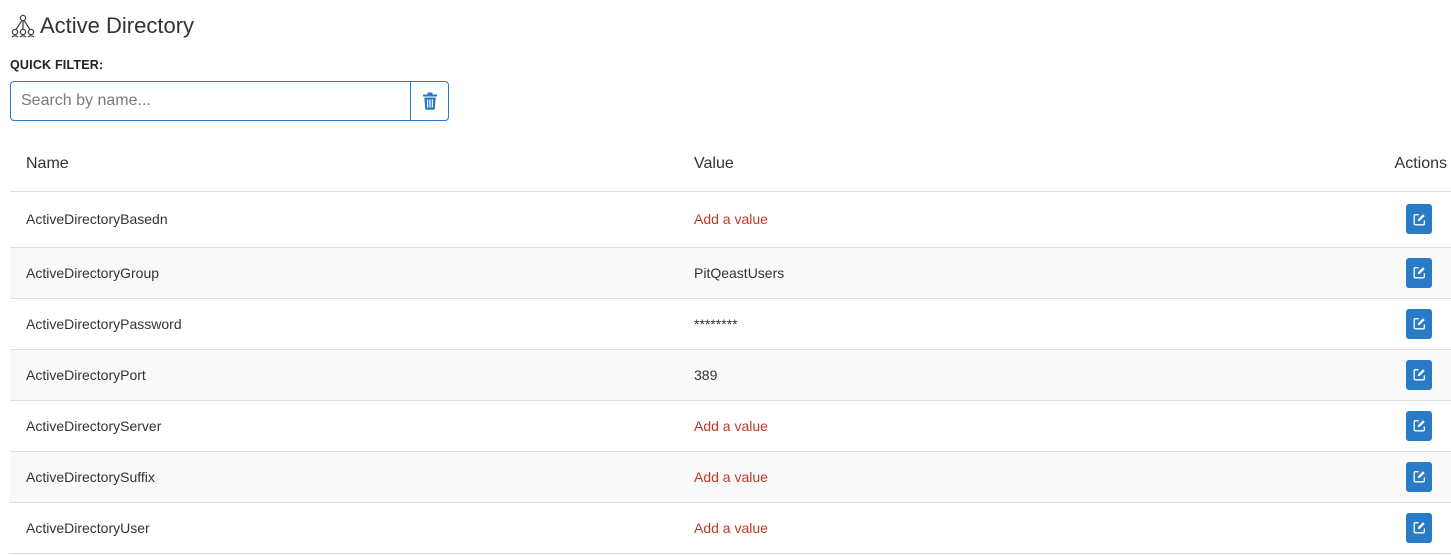 This screenshot has width=1451, height=556. Describe the element at coordinates (57, 65) in the screenshot. I see `quick-filter-label: QUICK FILTER:` at that location.